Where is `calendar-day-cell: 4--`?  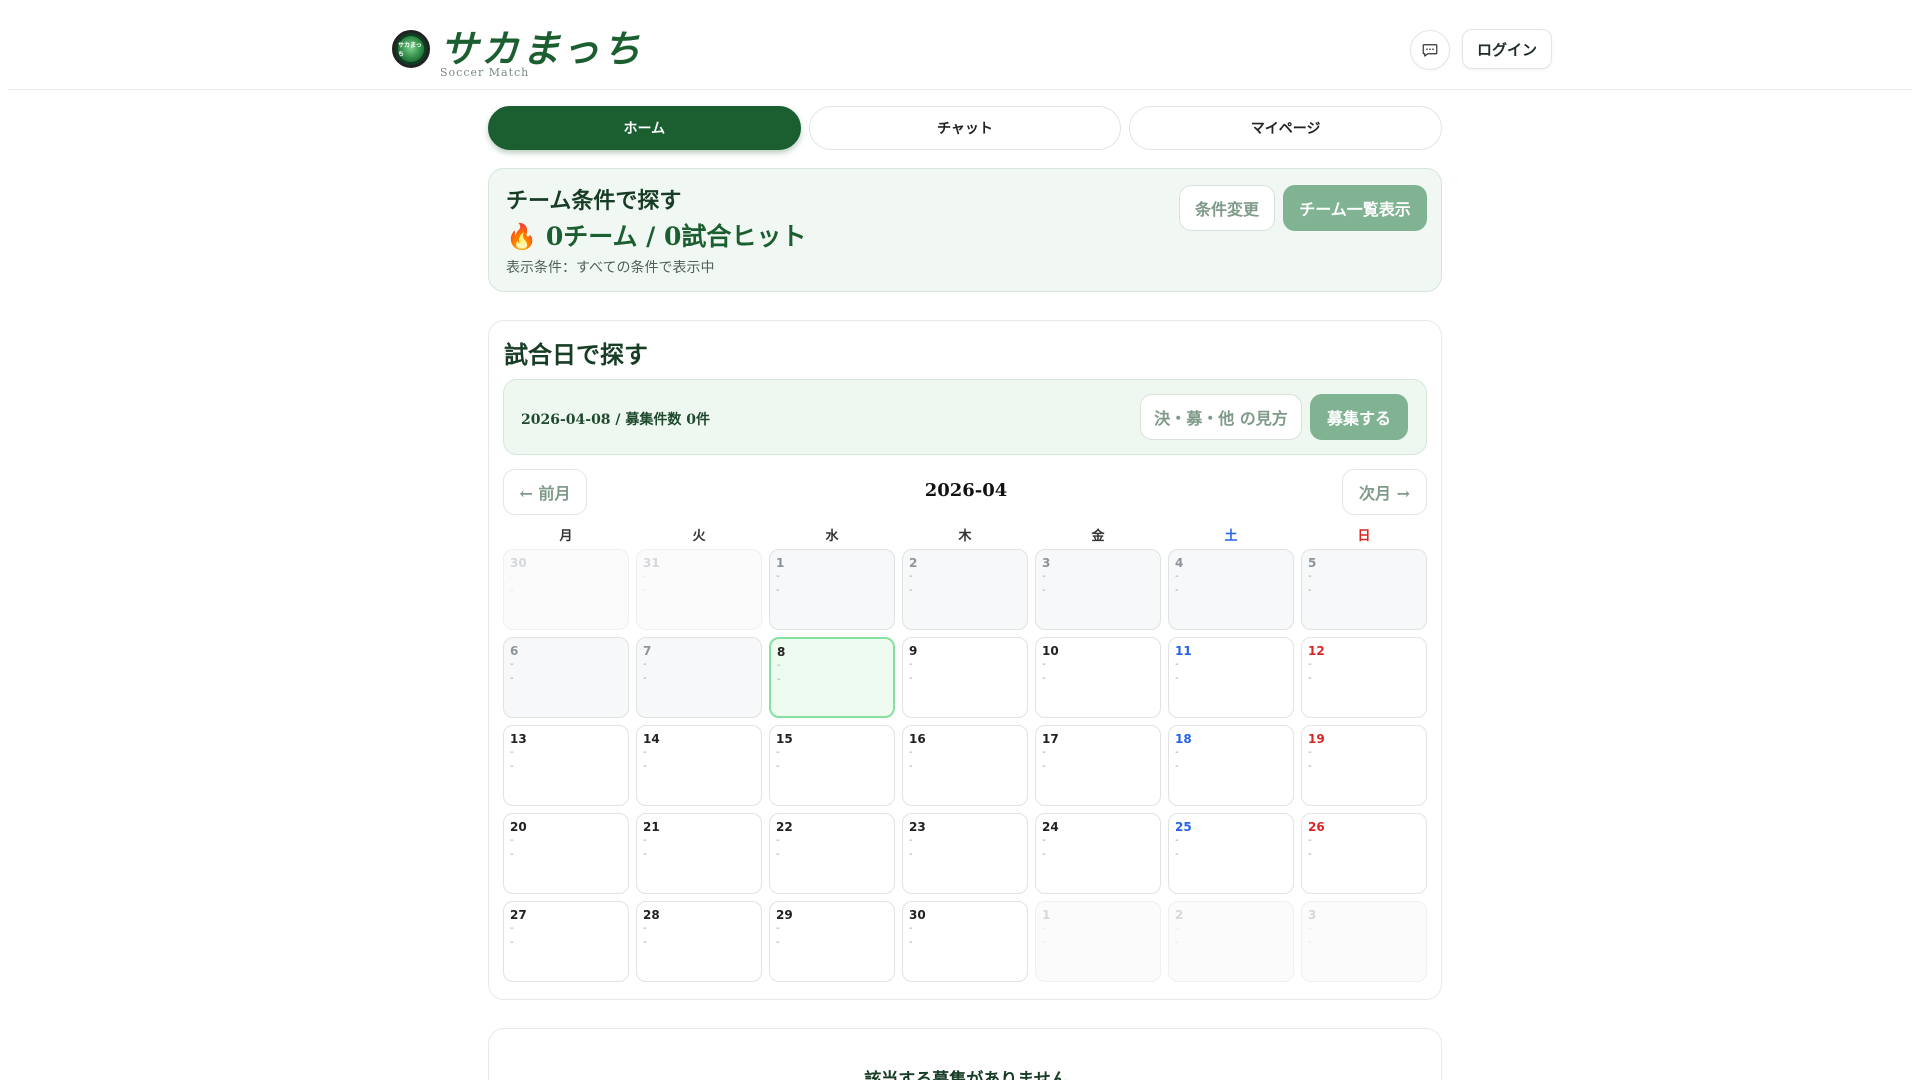 calendar-day-cell: 4-- is located at coordinates (1231, 589).